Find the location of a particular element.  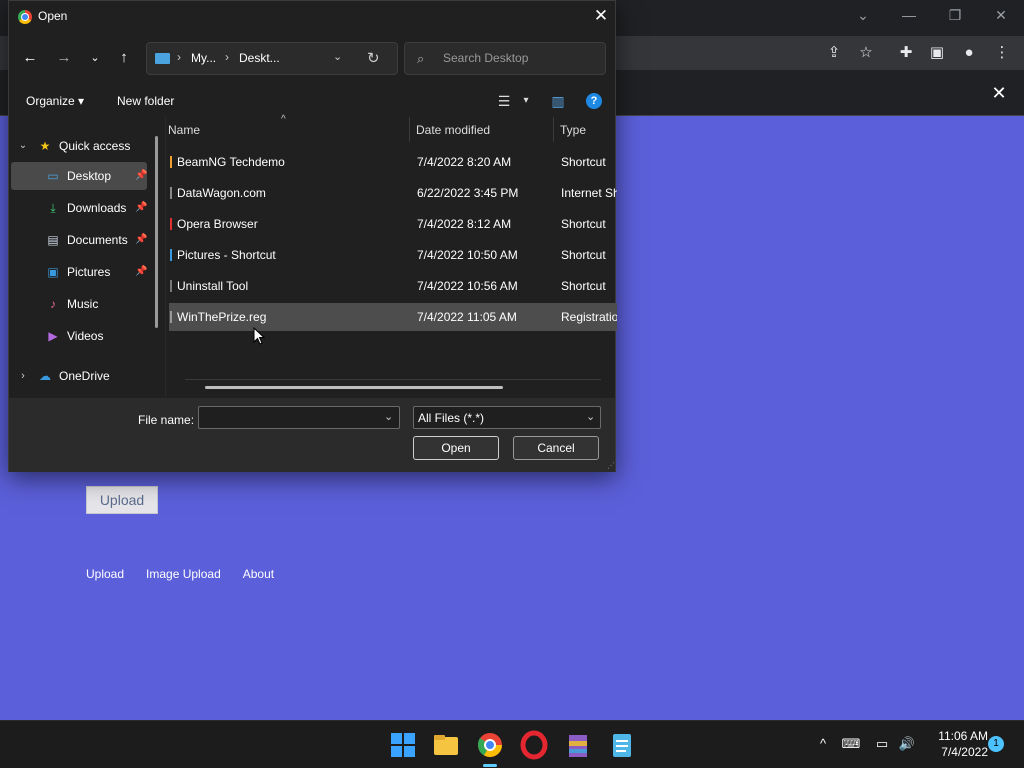

notepad-taskbar-button is located at coordinates (622, 745).